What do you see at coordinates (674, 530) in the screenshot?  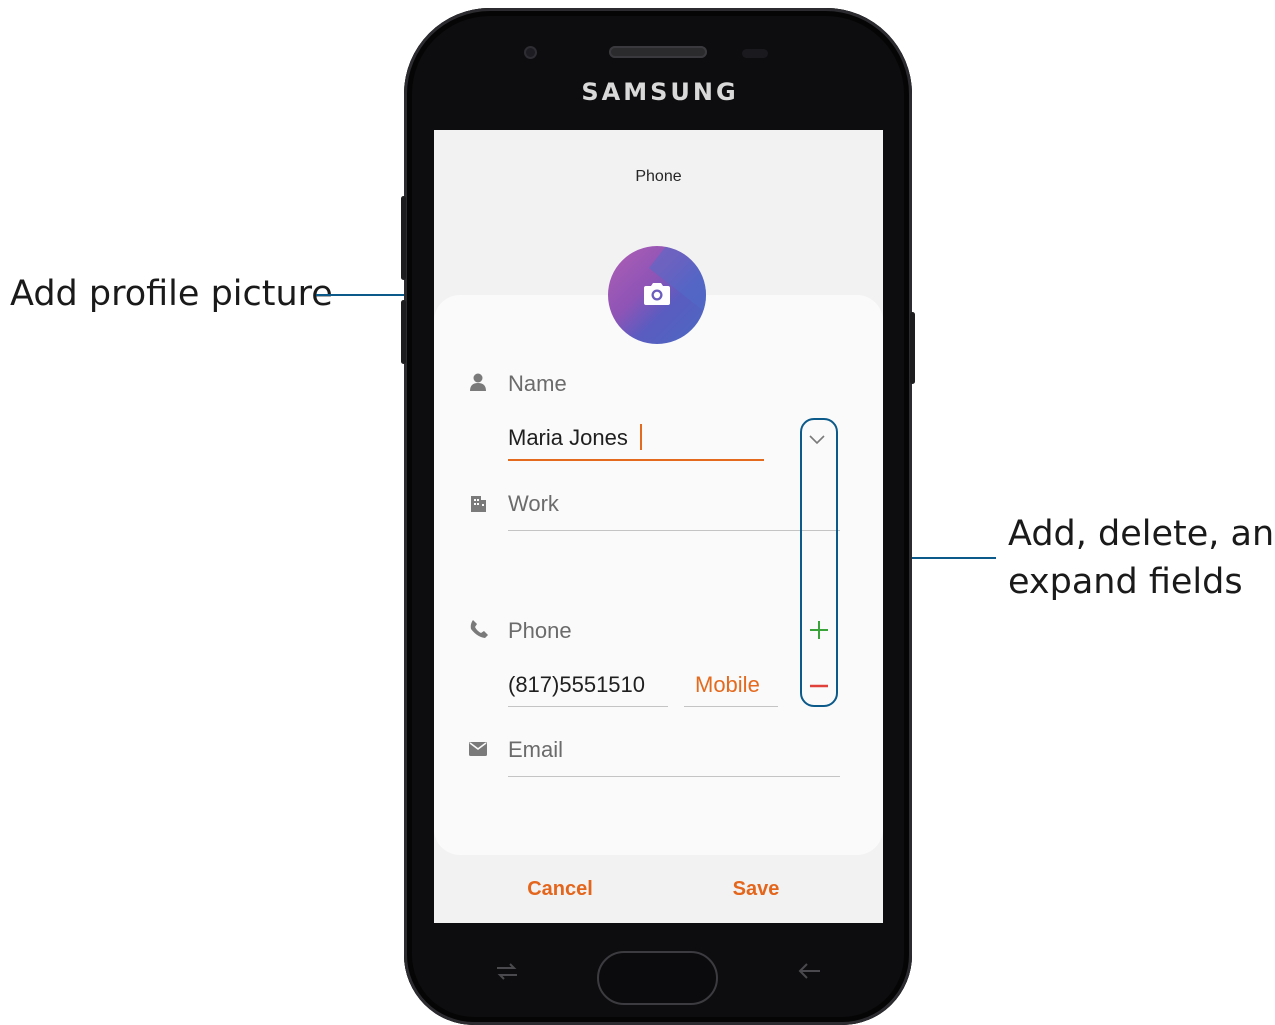 I see `work-underline` at bounding box center [674, 530].